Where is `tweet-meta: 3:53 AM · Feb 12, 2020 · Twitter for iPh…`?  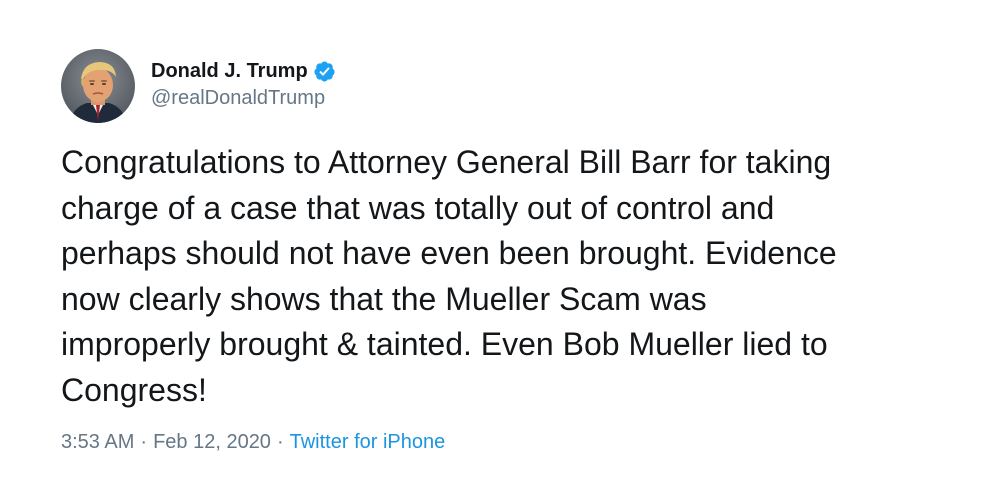
tweet-meta: 3:53 AM · Feb 12, 2020 · Twitter for iPh… is located at coordinates (253, 442).